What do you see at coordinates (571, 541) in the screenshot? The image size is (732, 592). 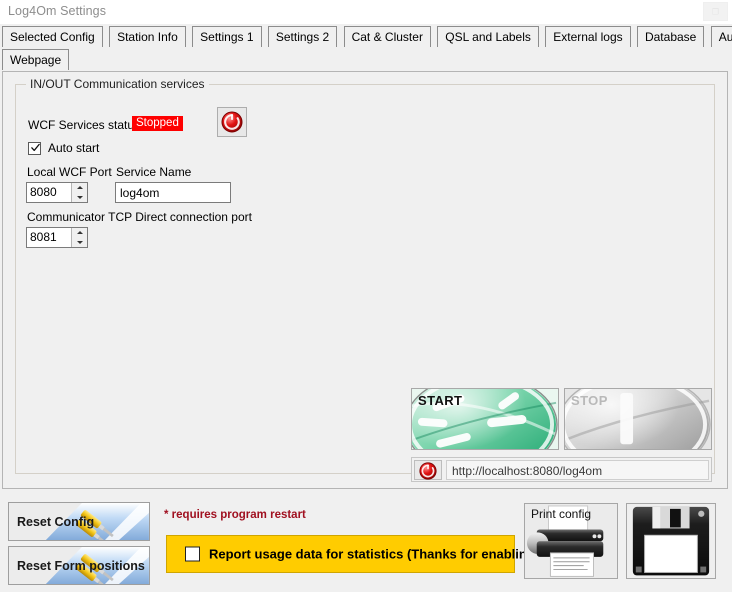 I see `print-config-button: Print config` at bounding box center [571, 541].